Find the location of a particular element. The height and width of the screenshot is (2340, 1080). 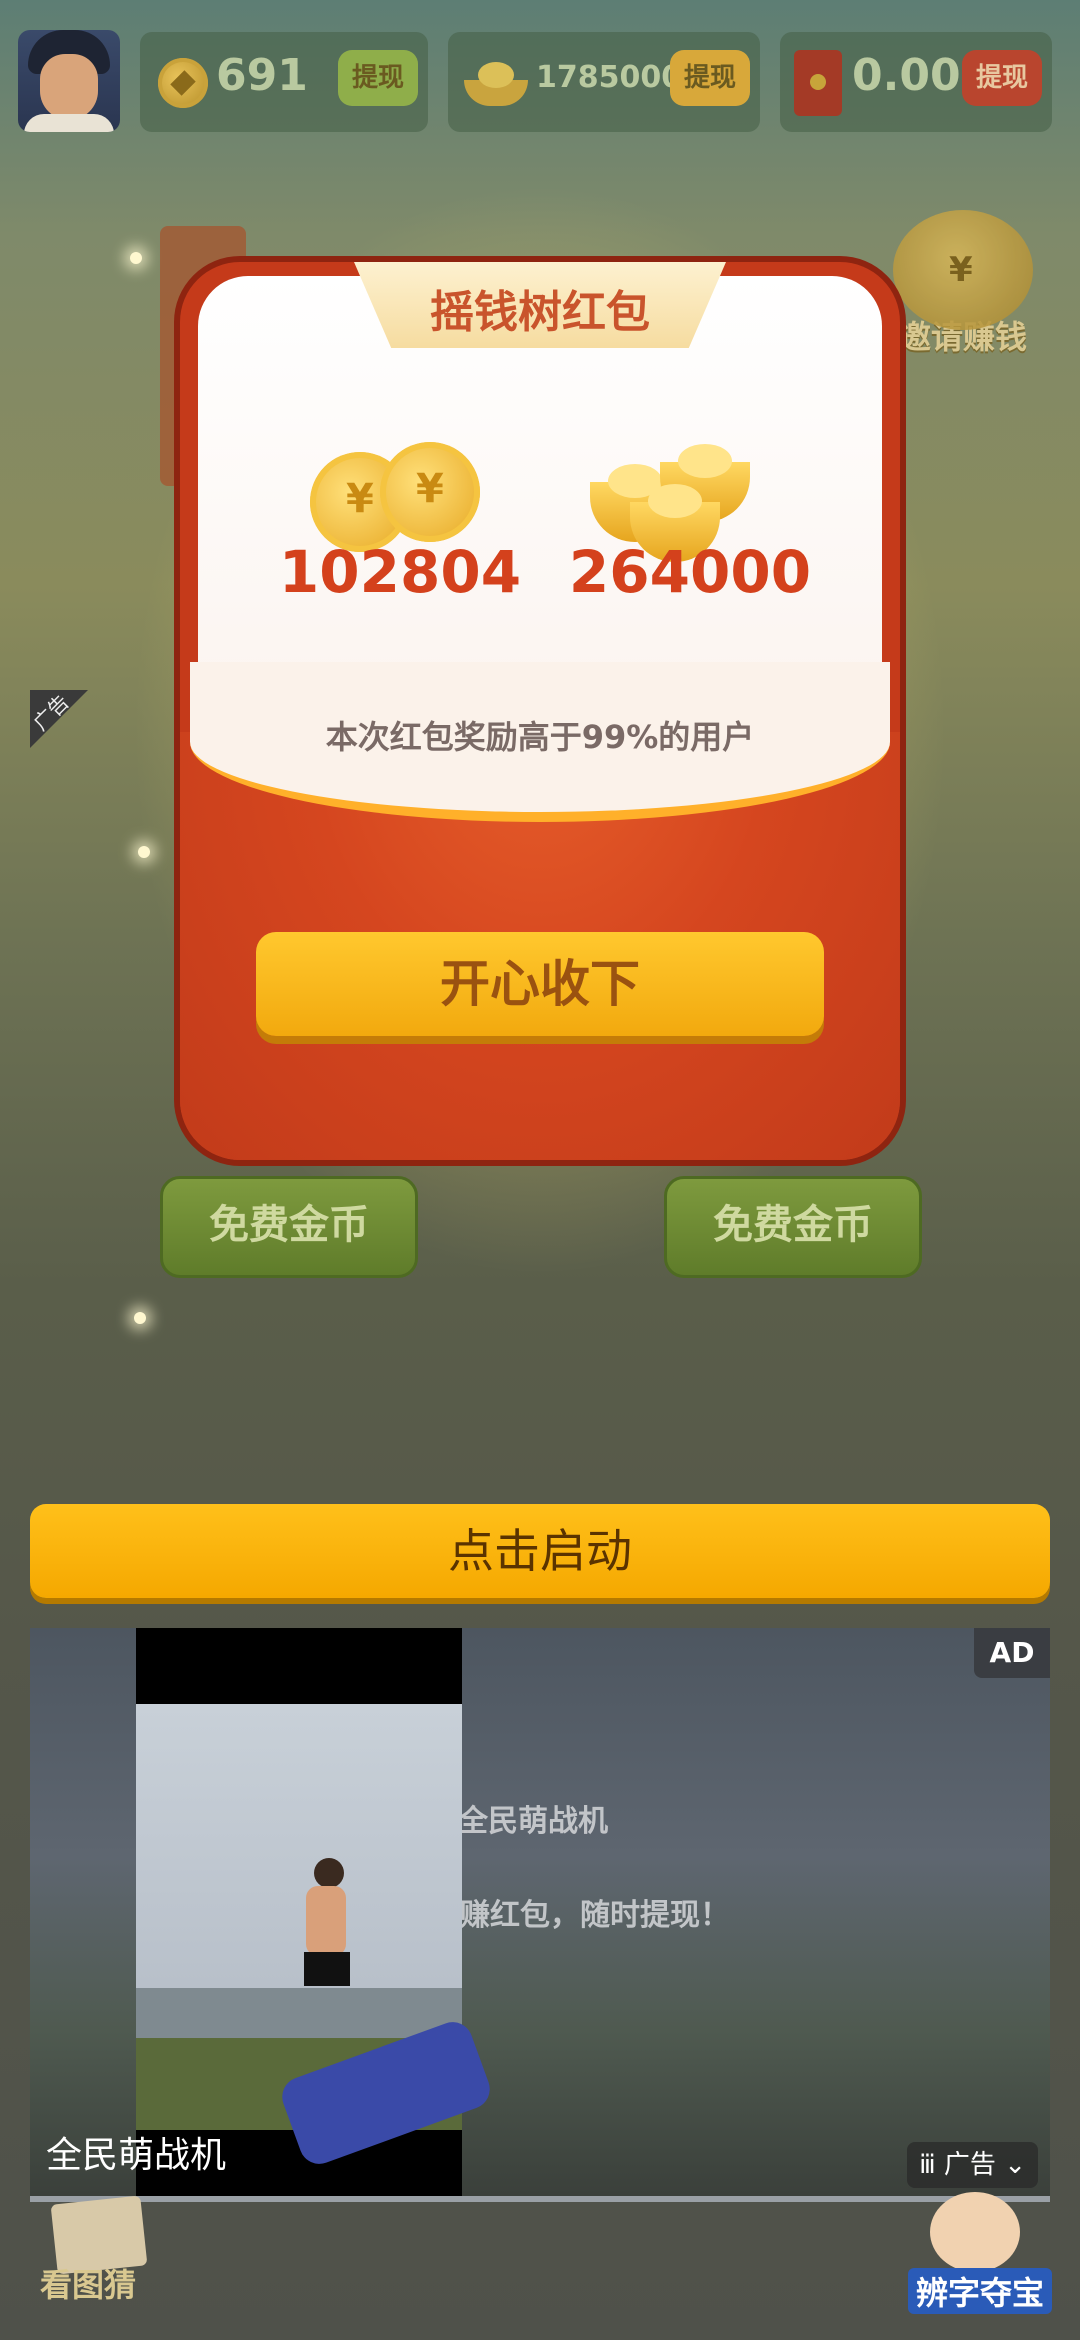

word-treasure-game: 辨字夺宝 is located at coordinates (980, 2253).